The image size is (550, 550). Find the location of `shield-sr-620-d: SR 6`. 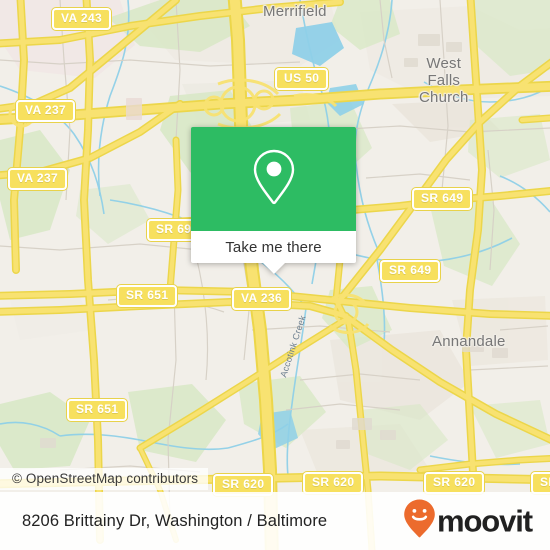

shield-sr-620-d: SR 6 is located at coordinates (540, 483).